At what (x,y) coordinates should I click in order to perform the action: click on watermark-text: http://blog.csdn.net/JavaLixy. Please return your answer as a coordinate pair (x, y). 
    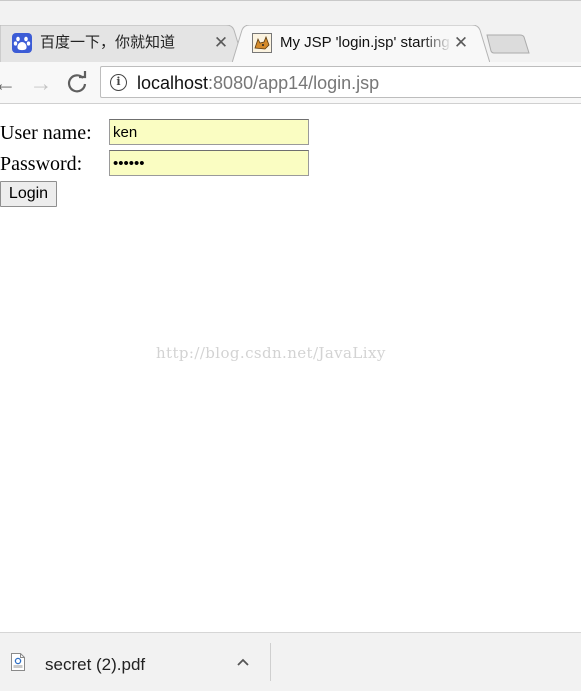
    Looking at the image, I should click on (271, 353).